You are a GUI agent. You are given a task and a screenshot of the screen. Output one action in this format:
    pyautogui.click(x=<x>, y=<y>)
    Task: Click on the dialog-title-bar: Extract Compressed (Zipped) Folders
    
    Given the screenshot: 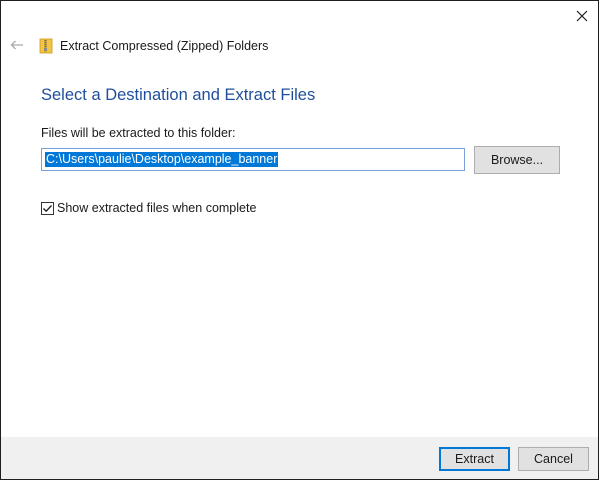 What is the action you would take?
    pyautogui.click(x=153, y=46)
    